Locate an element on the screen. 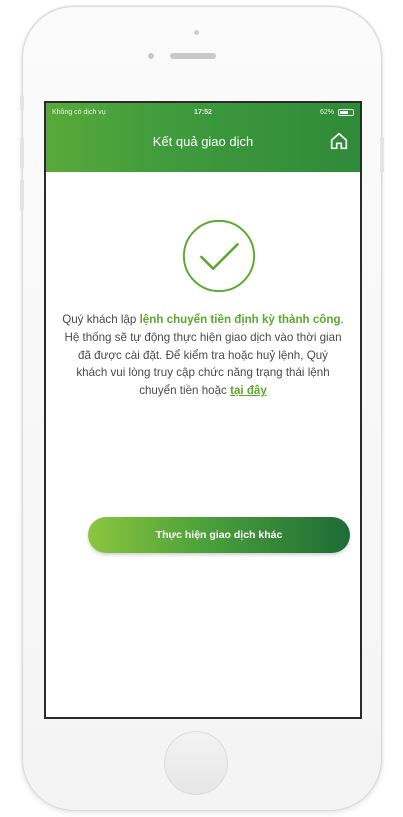 The height and width of the screenshot is (817, 403). new-transaction-button: Thực hiện giao dịch khác is located at coordinates (219, 535).